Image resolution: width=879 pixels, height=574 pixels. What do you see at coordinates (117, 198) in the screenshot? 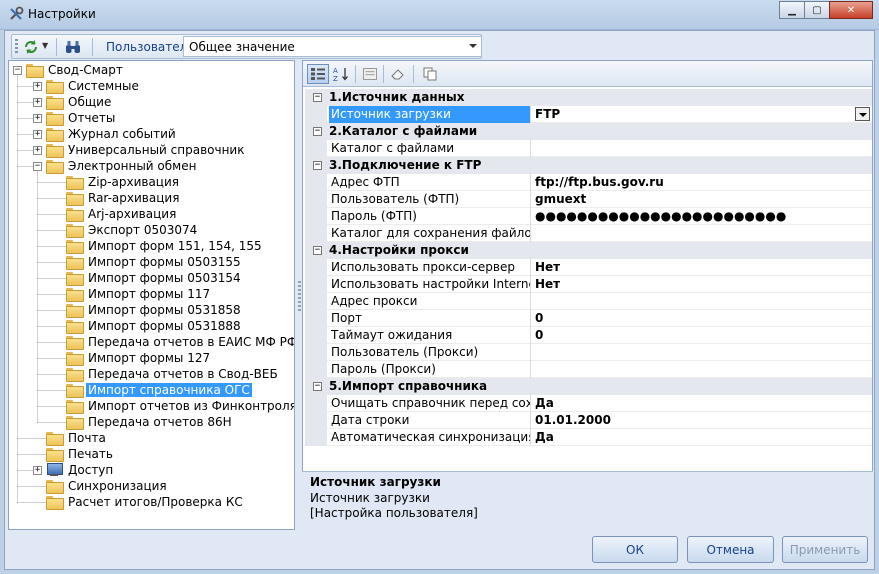
I see `tree-item: Rar-архивация` at bounding box center [117, 198].